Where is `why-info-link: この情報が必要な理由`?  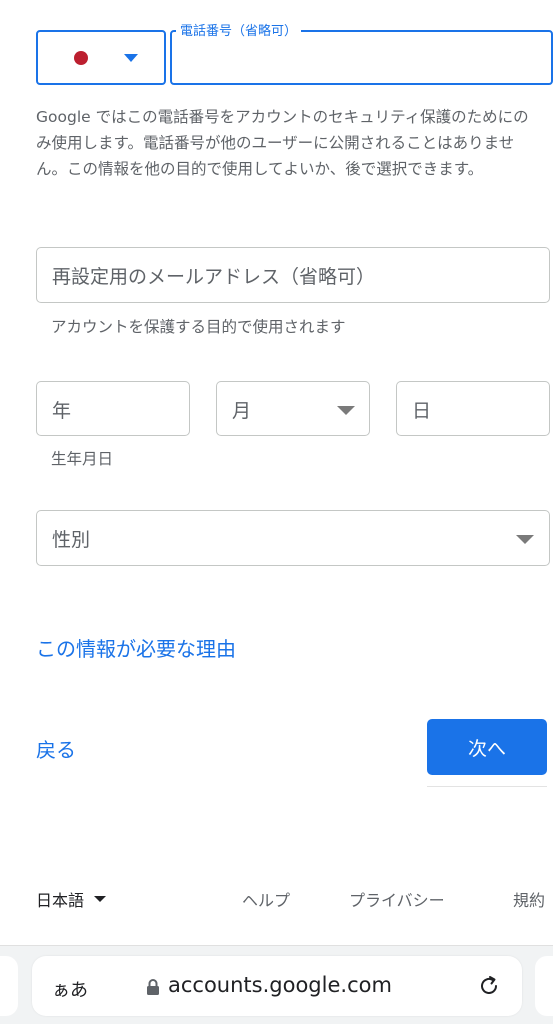
why-info-link: この情報が必要な理由 is located at coordinates (136, 647).